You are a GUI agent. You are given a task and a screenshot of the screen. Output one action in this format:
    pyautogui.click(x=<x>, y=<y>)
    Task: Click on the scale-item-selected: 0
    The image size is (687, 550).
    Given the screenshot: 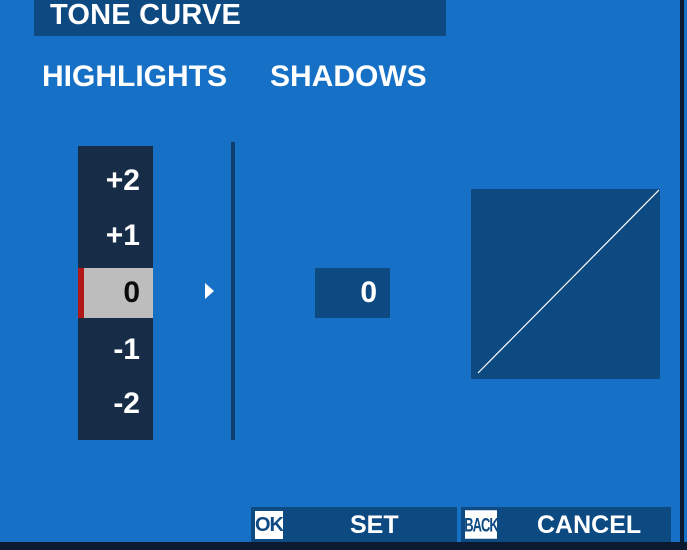 What is the action you would take?
    pyautogui.click(x=115, y=293)
    